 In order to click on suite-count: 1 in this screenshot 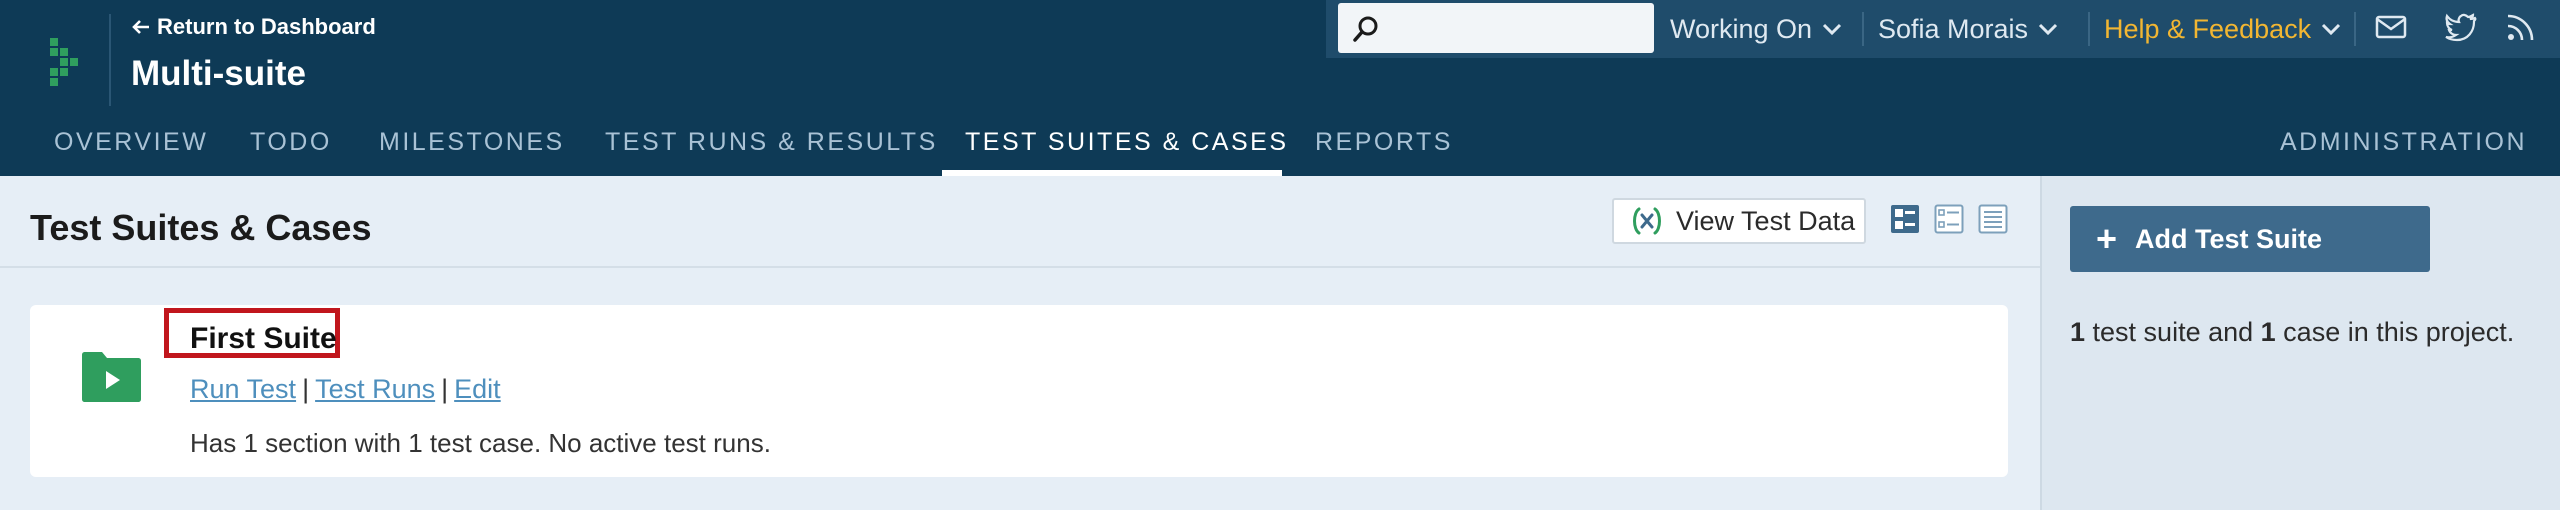, I will do `click(2078, 332)`.